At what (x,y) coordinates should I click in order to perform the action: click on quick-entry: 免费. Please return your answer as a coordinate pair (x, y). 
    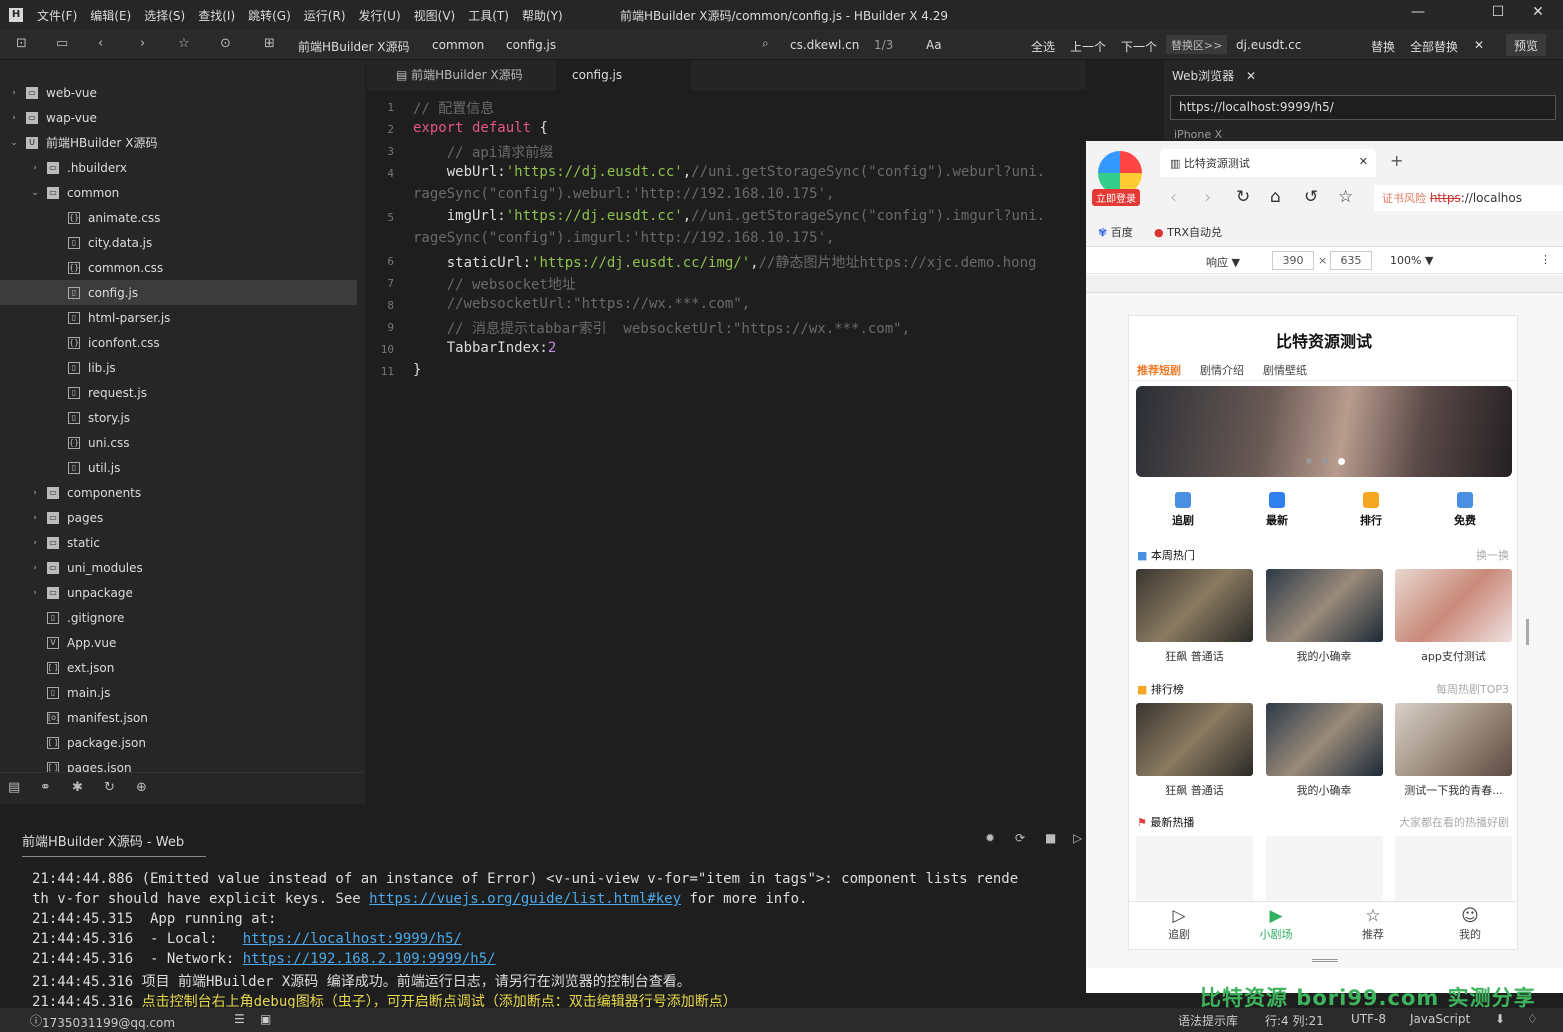
    Looking at the image, I should click on (1465, 509).